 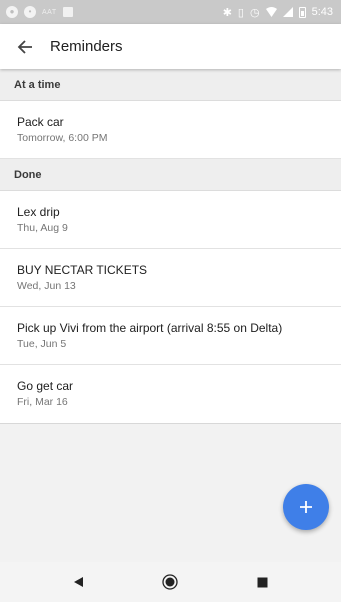 What do you see at coordinates (278, 12) in the screenshot?
I see `status-system-icons: ✱ ▯ ◷ 5:43` at bounding box center [278, 12].